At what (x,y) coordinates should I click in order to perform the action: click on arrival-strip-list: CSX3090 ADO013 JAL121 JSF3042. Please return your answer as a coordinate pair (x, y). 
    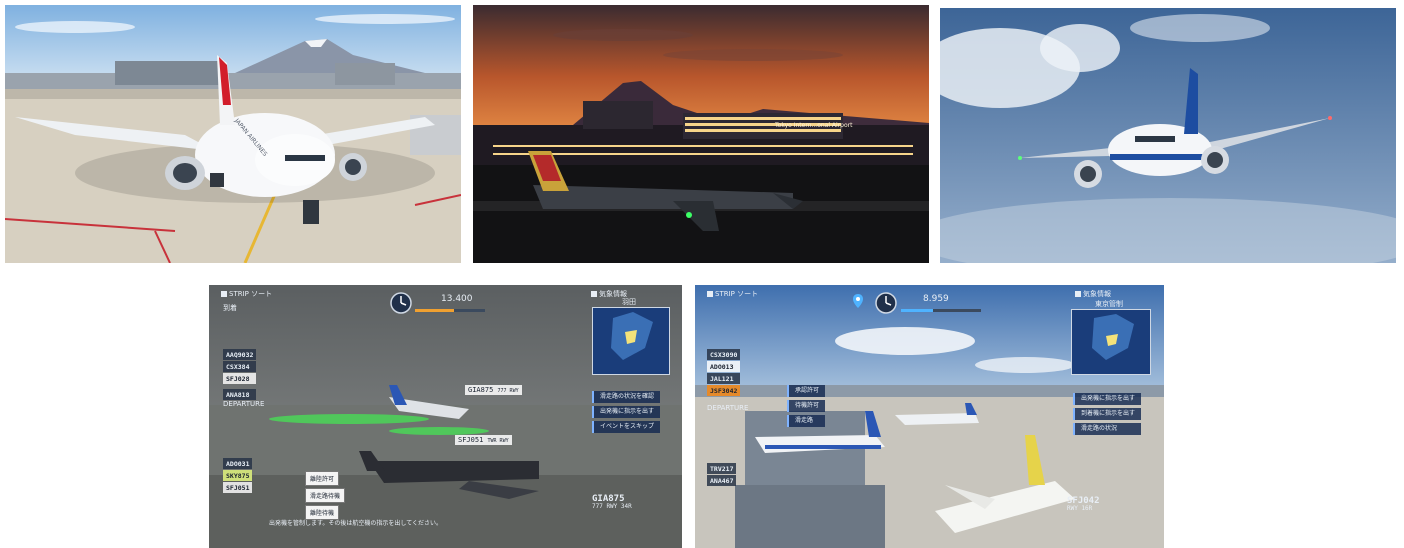
    Looking at the image, I should click on (724, 372).